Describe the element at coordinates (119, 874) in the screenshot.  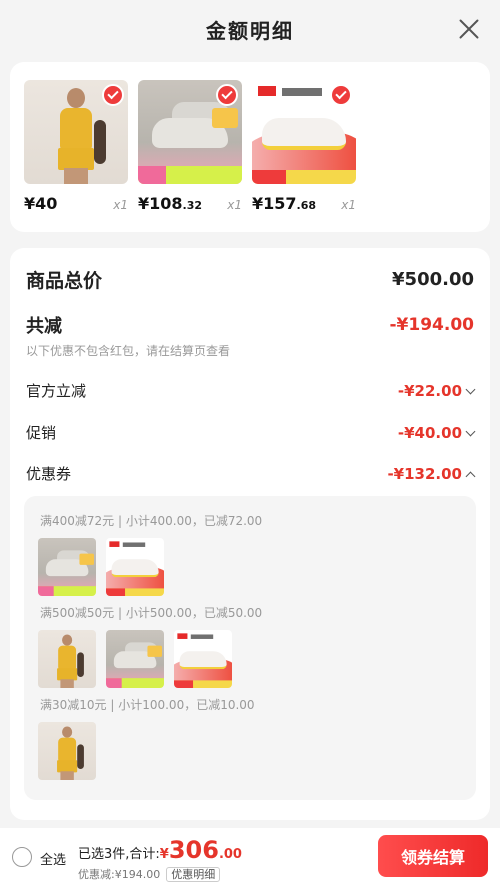
I see `saved-amount: 优惠减:¥194.00` at that location.